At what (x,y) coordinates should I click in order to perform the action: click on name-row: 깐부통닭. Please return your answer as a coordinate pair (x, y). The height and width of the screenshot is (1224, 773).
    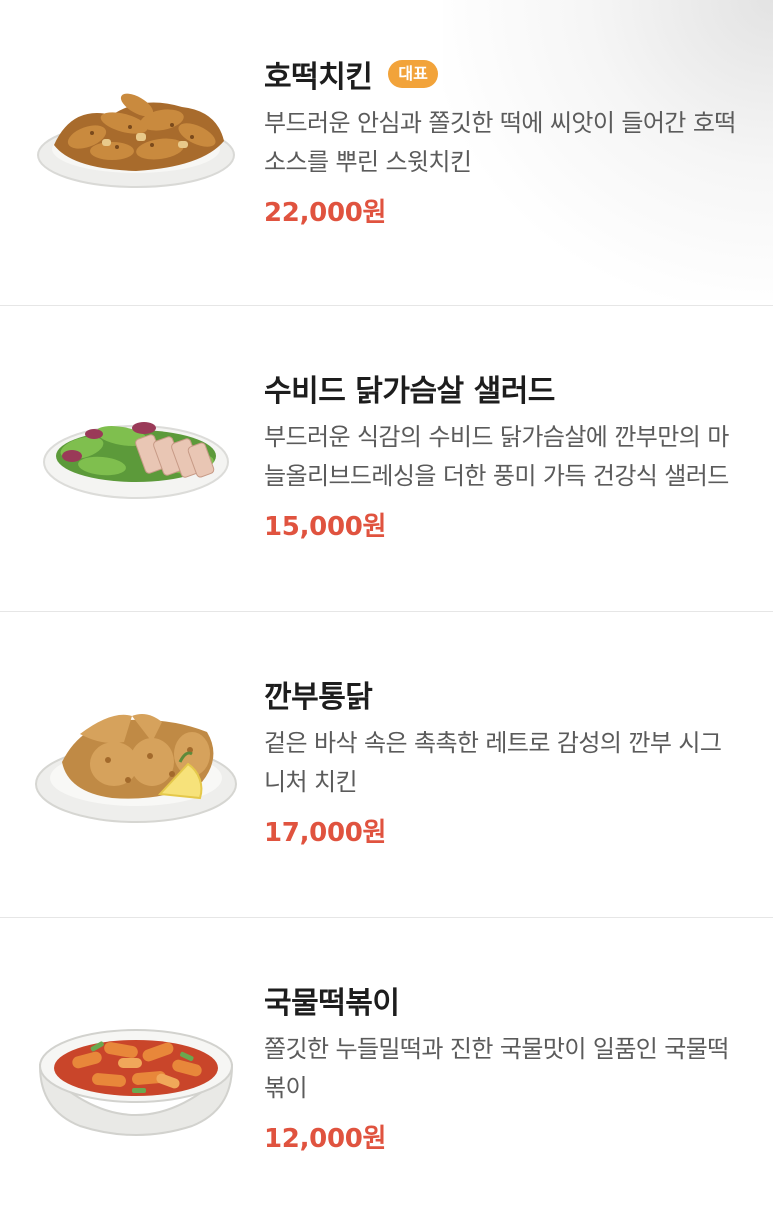
    Looking at the image, I should click on (501, 694).